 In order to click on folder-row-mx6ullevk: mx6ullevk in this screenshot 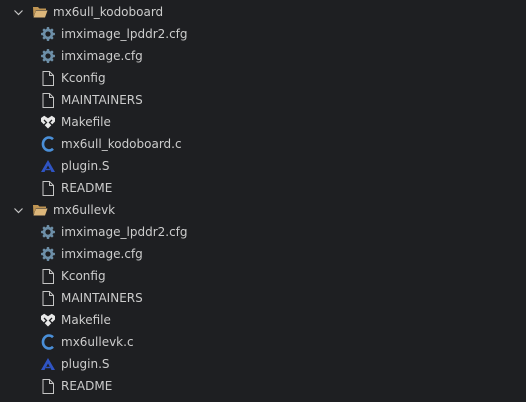, I will do `click(263, 210)`.